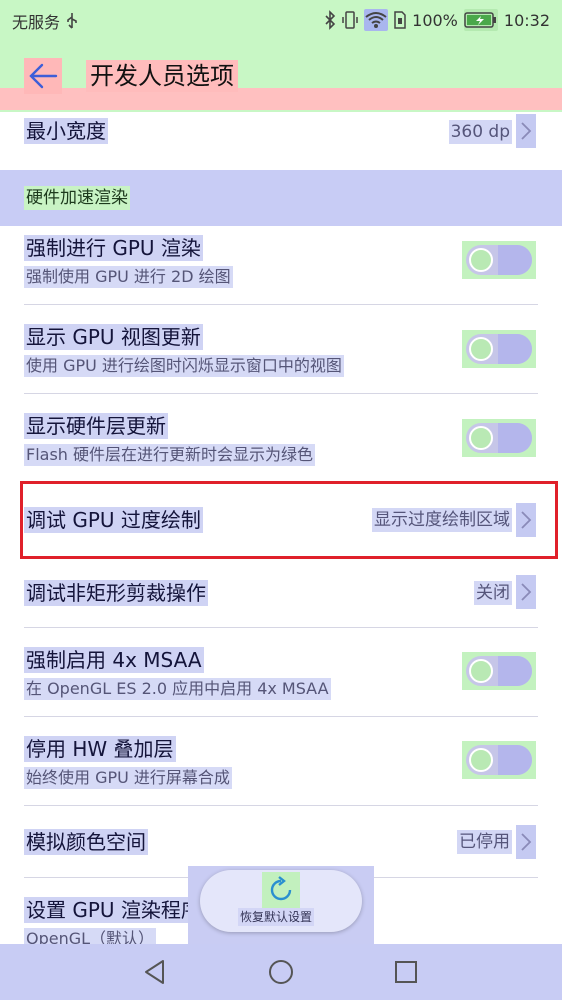 This screenshot has height=1000, width=562. I want to click on clock: 10:32, so click(526, 20).